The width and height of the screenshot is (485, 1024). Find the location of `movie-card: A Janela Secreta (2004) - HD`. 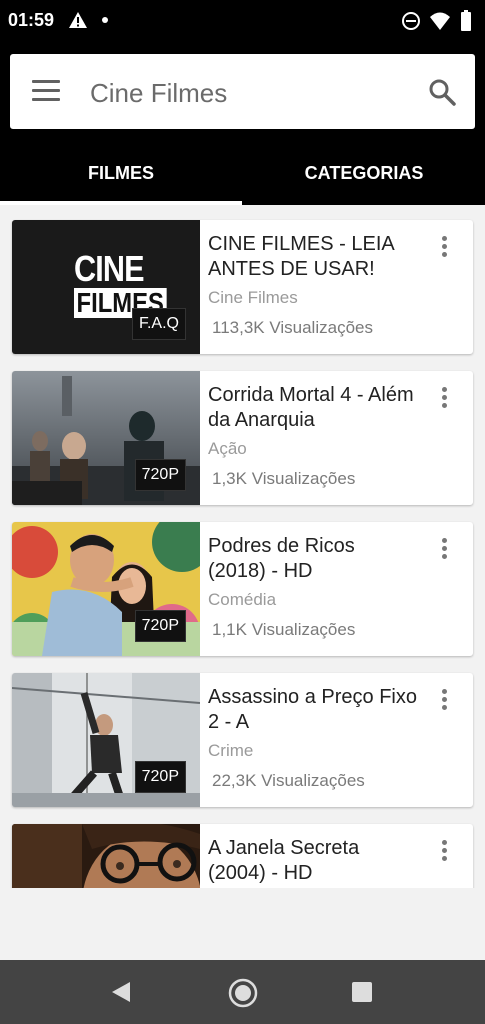

movie-card: A Janela Secreta (2004) - HD is located at coordinates (242, 856).